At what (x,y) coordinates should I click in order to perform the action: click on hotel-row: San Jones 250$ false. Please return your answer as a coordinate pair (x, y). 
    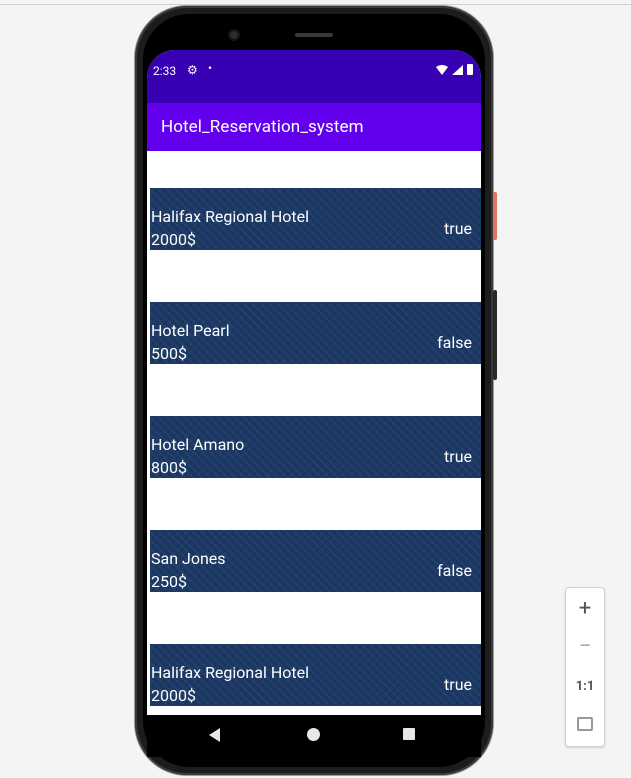
    Looking at the image, I should click on (315, 561).